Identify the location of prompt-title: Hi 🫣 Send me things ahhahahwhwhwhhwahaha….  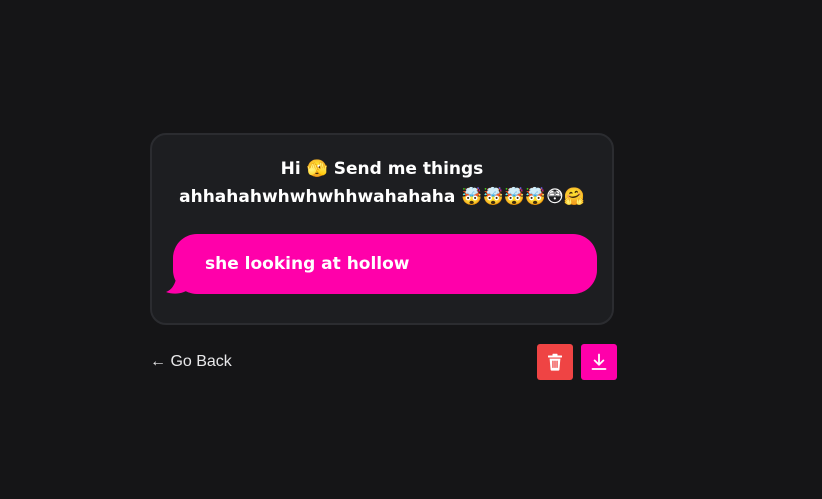
(382, 183).